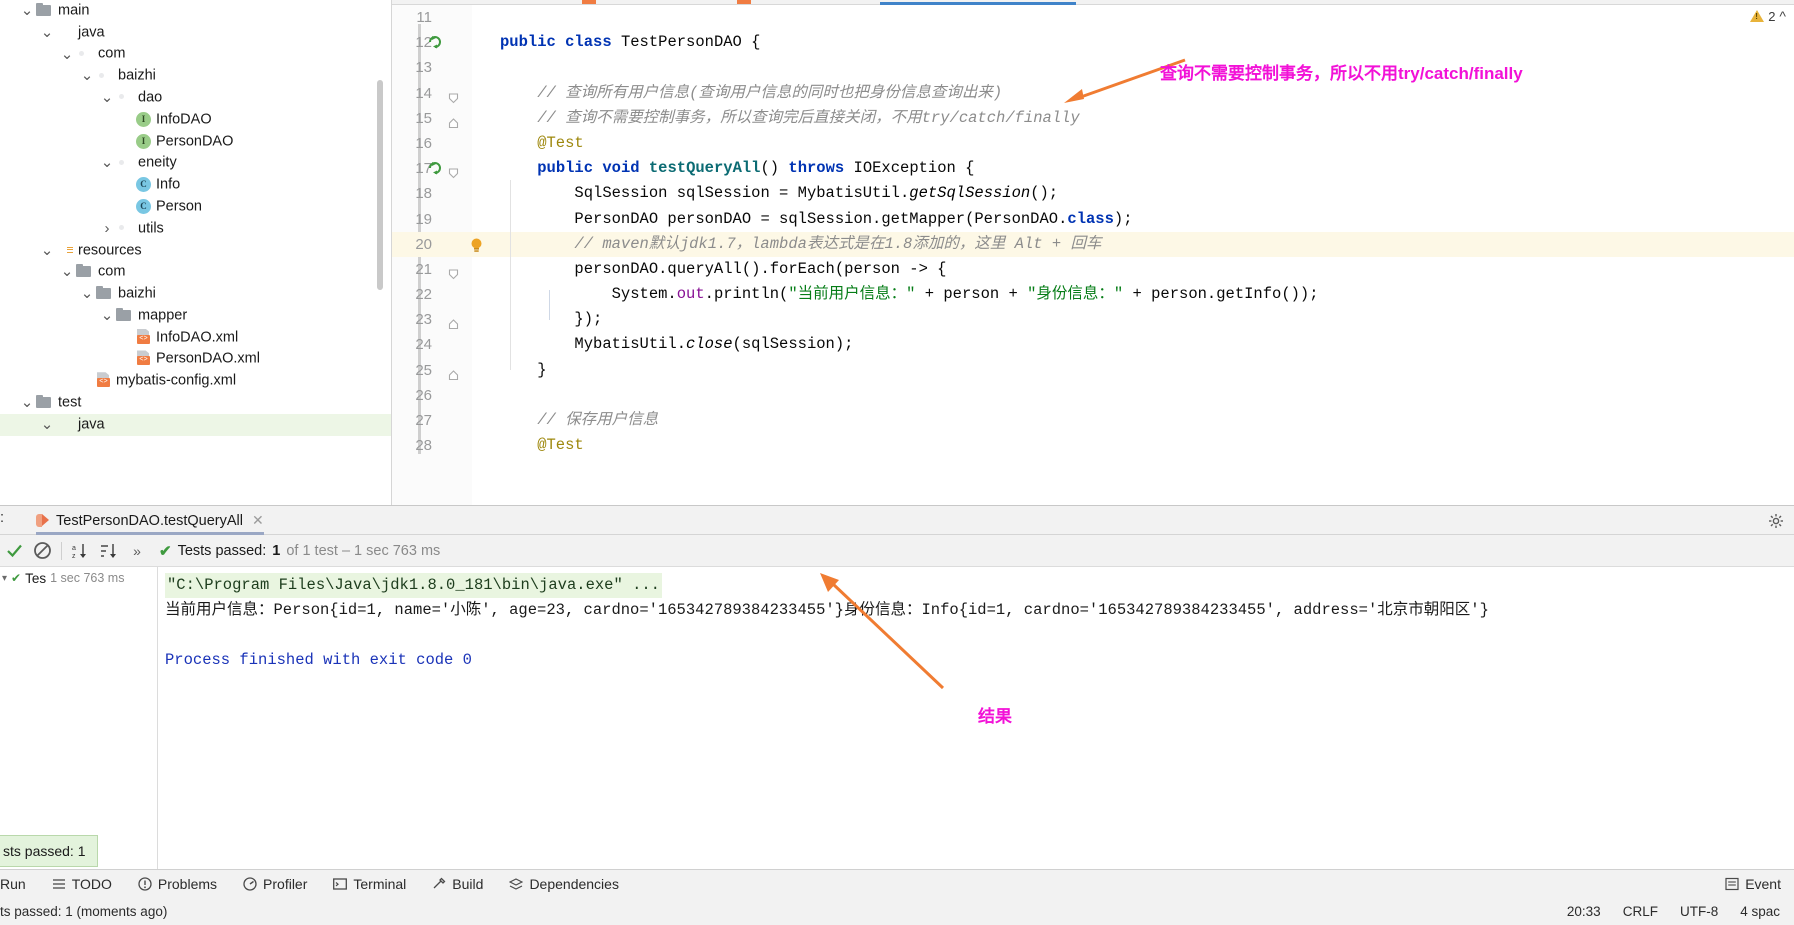 The width and height of the screenshot is (1794, 925). What do you see at coordinates (4, 578) in the screenshot?
I see `chevron-down-icon: ▾` at bounding box center [4, 578].